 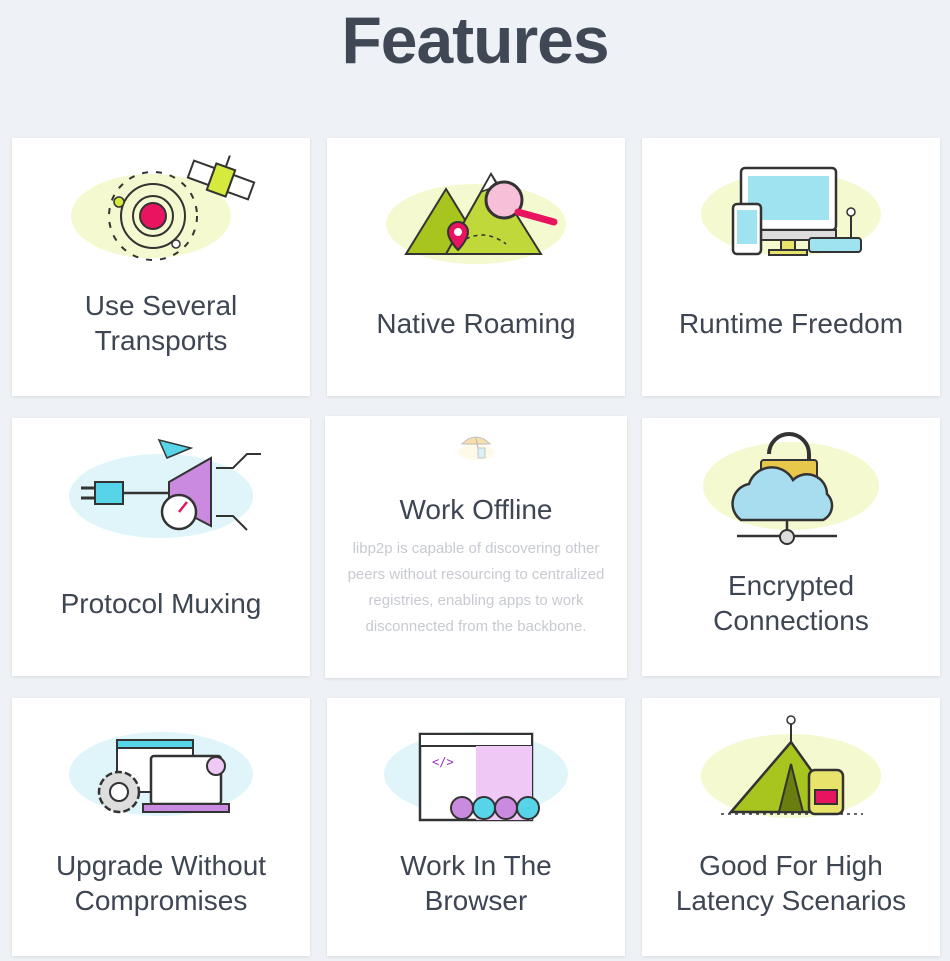 What do you see at coordinates (163, 208) in the screenshot?
I see `satellite-orbit-icon` at bounding box center [163, 208].